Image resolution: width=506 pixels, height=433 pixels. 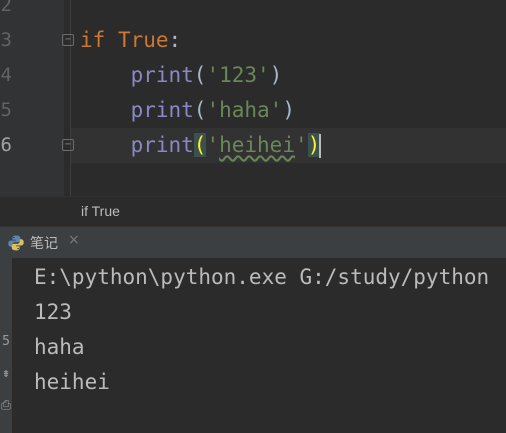 I want to click on console-toolbar: 5 ⇟ ⎙, so click(x=6, y=345).